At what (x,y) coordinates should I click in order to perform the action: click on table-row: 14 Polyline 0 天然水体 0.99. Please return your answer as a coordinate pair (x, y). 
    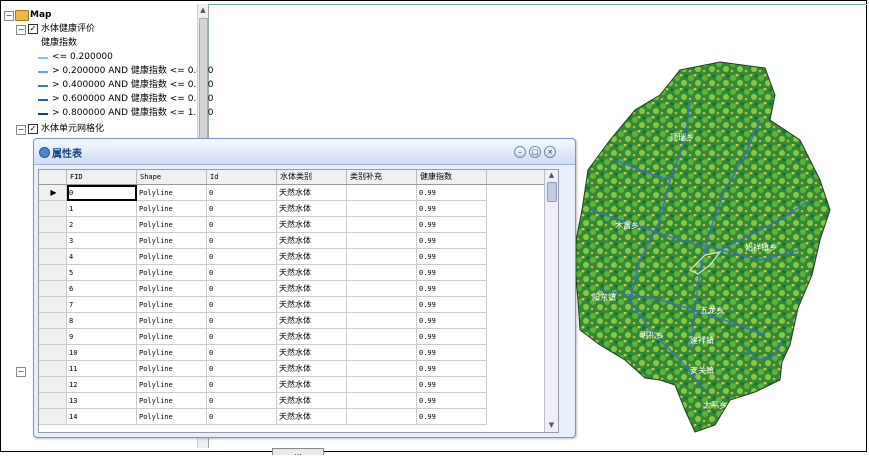
    Looking at the image, I should click on (298, 417).